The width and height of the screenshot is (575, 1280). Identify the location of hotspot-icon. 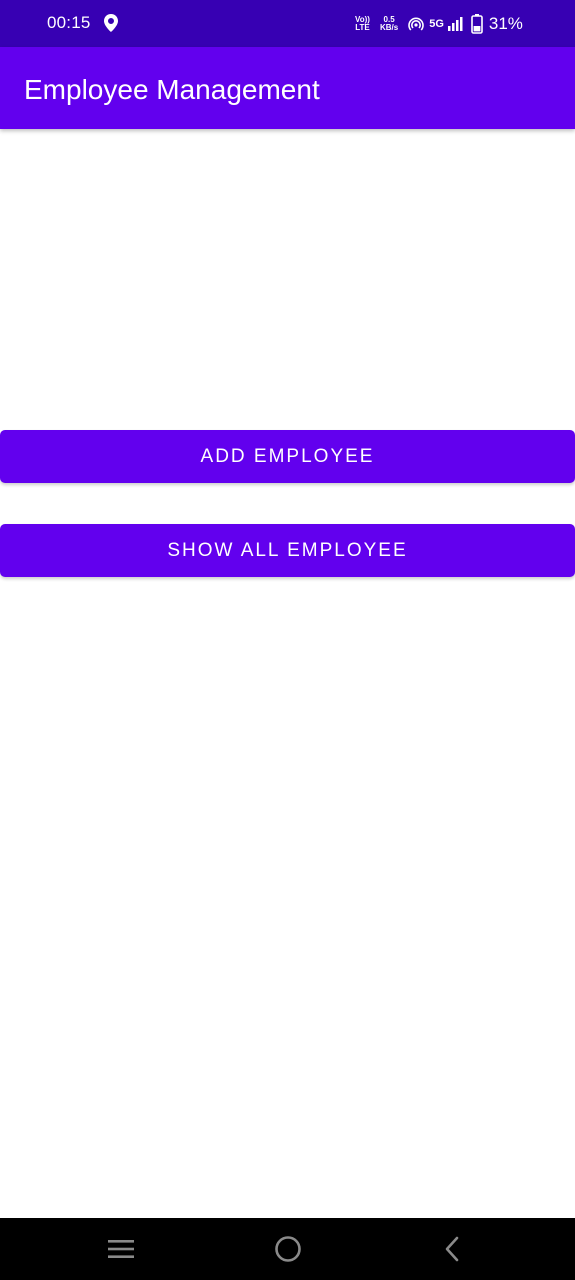
(416, 24).